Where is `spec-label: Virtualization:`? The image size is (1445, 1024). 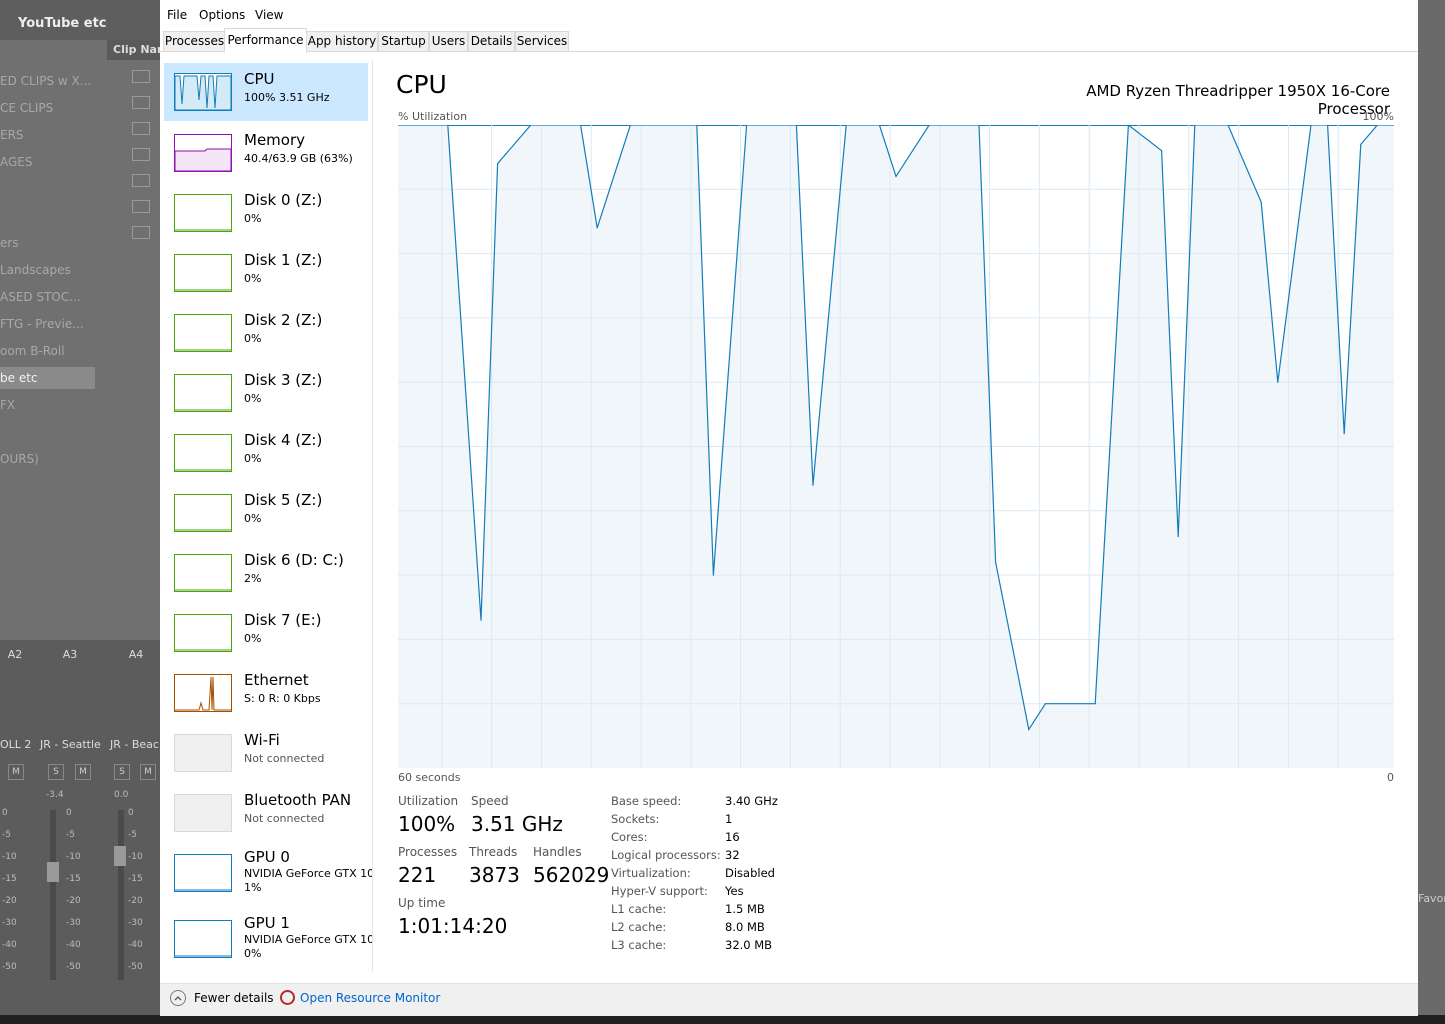
spec-label: Virtualization: is located at coordinates (651, 873).